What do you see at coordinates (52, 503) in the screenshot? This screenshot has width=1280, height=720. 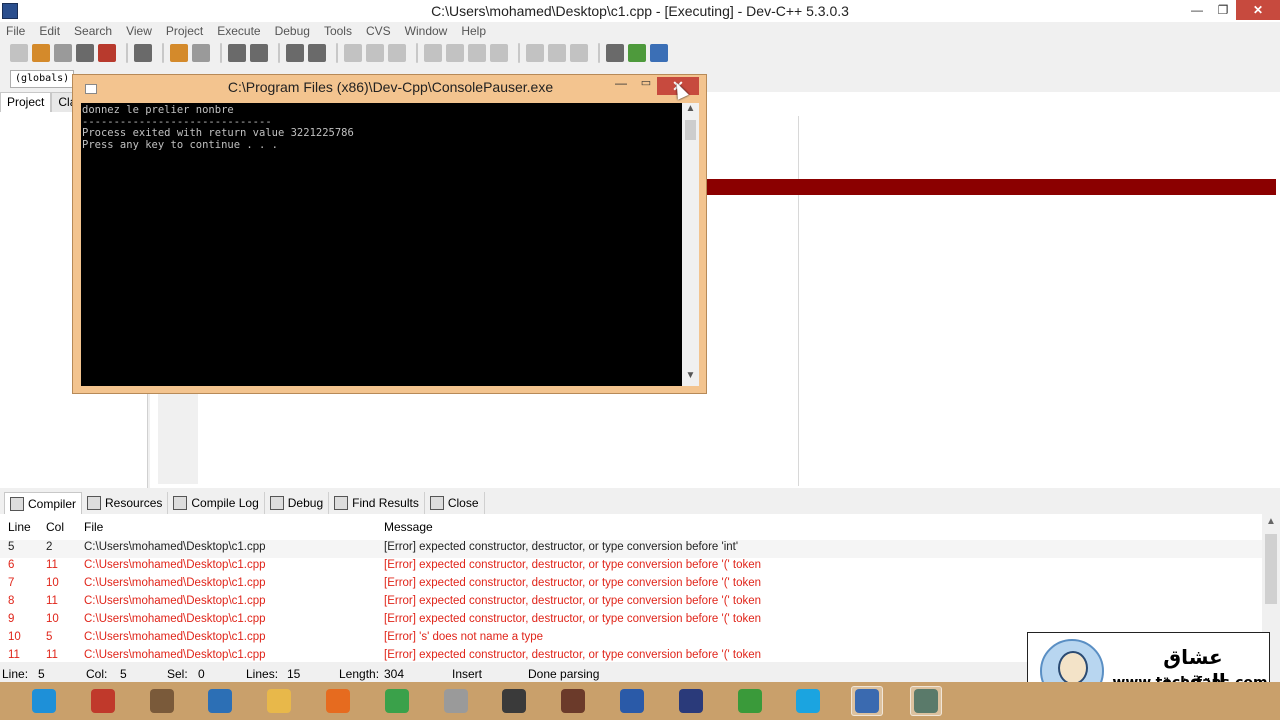 I see `tab-label: Compiler` at bounding box center [52, 503].